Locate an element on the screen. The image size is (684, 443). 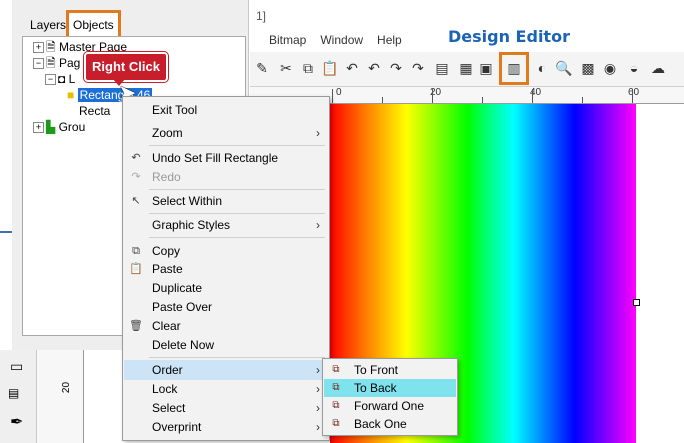
menu-help: Help is located at coordinates (389, 40).